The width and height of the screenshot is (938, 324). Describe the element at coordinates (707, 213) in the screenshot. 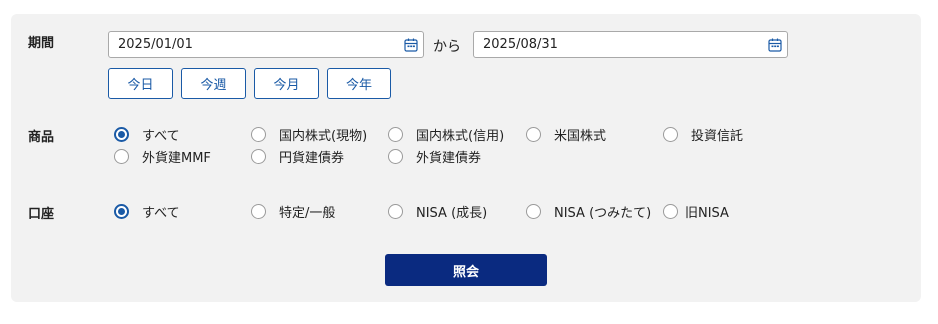

I see `radio-label: 旧NISA` at that location.